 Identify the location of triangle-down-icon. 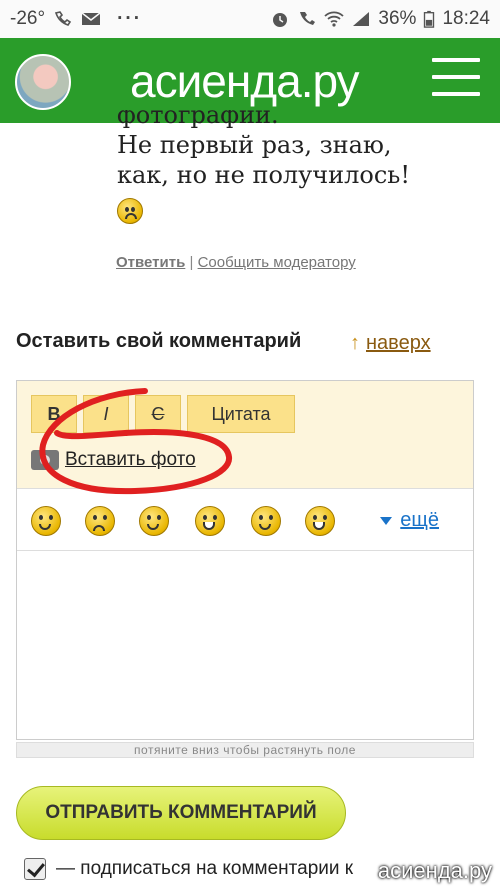
(386, 520).